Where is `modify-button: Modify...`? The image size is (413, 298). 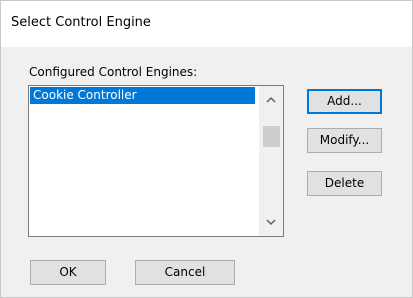 modify-button: Modify... is located at coordinates (344, 140).